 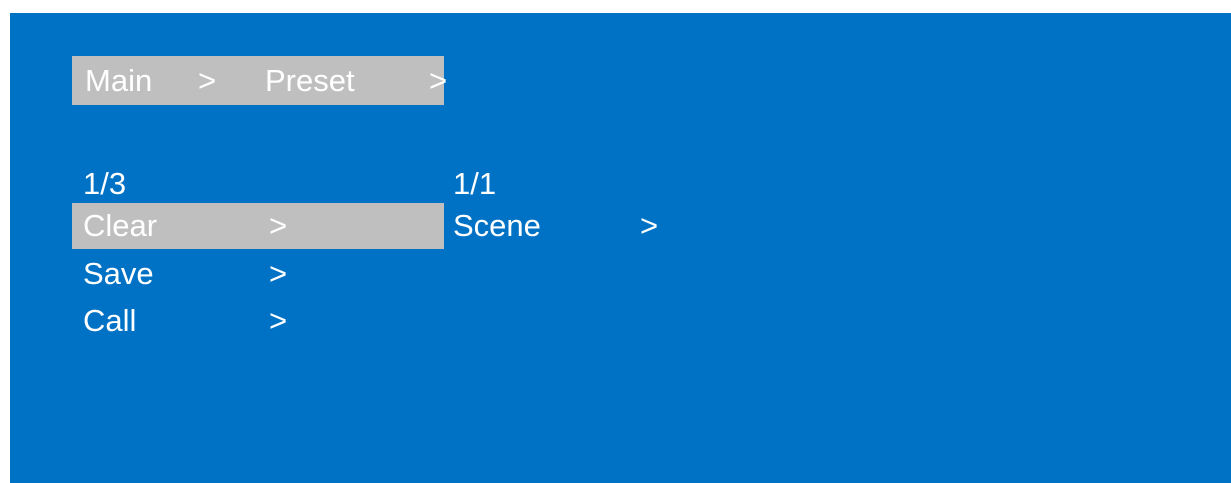 What do you see at coordinates (258, 226) in the screenshot?
I see `menu-item-clear: Clear >` at bounding box center [258, 226].